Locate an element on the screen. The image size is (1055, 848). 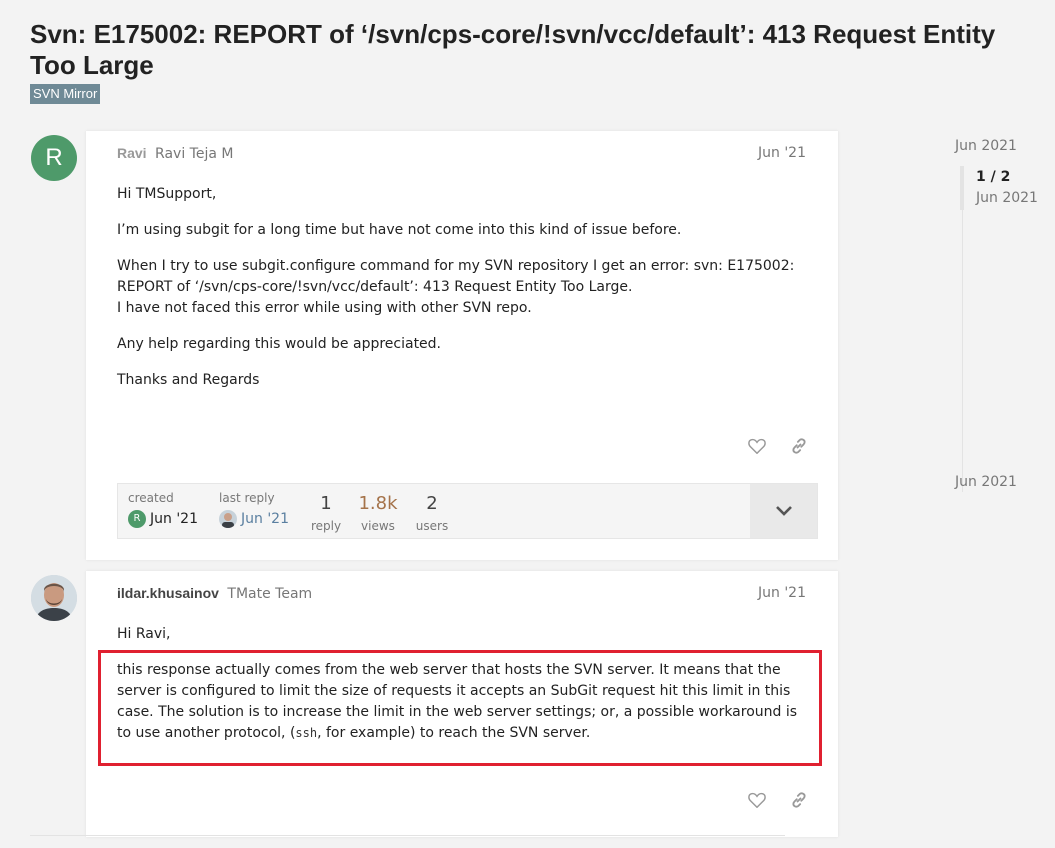
timeline-start-date: Jun 2021 is located at coordinates (986, 146).